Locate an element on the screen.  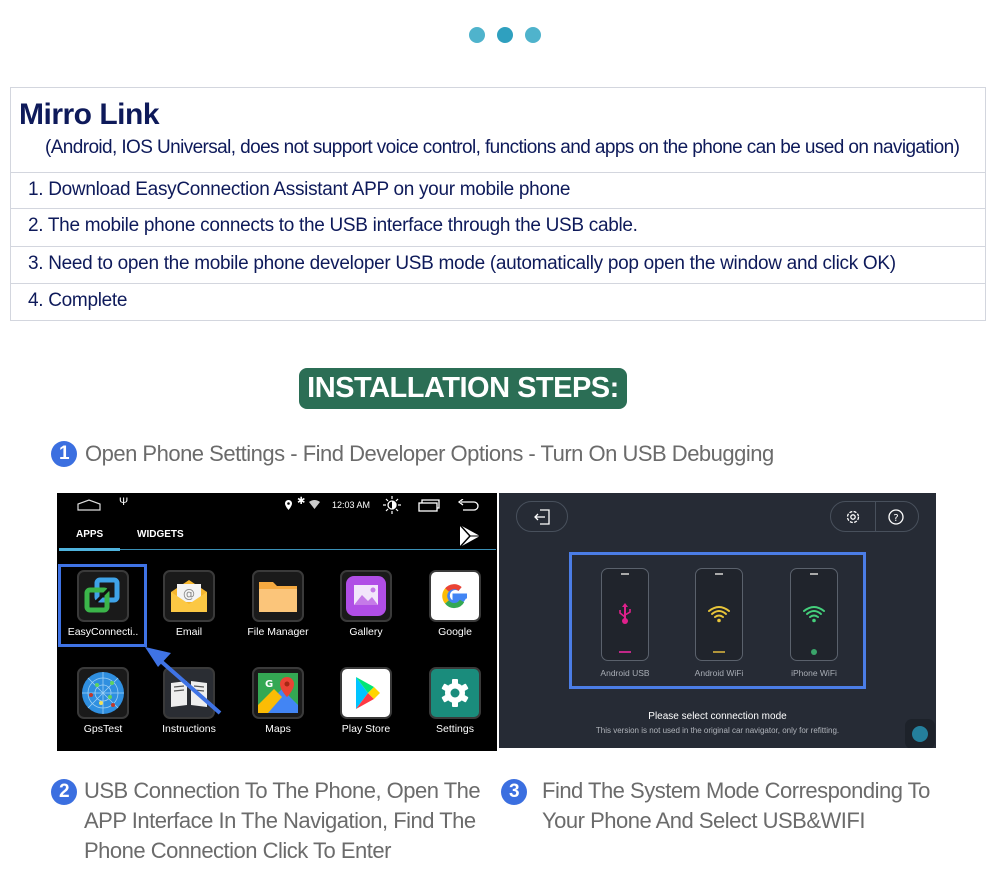
mode-android-wifi is located at coordinates (719, 614).